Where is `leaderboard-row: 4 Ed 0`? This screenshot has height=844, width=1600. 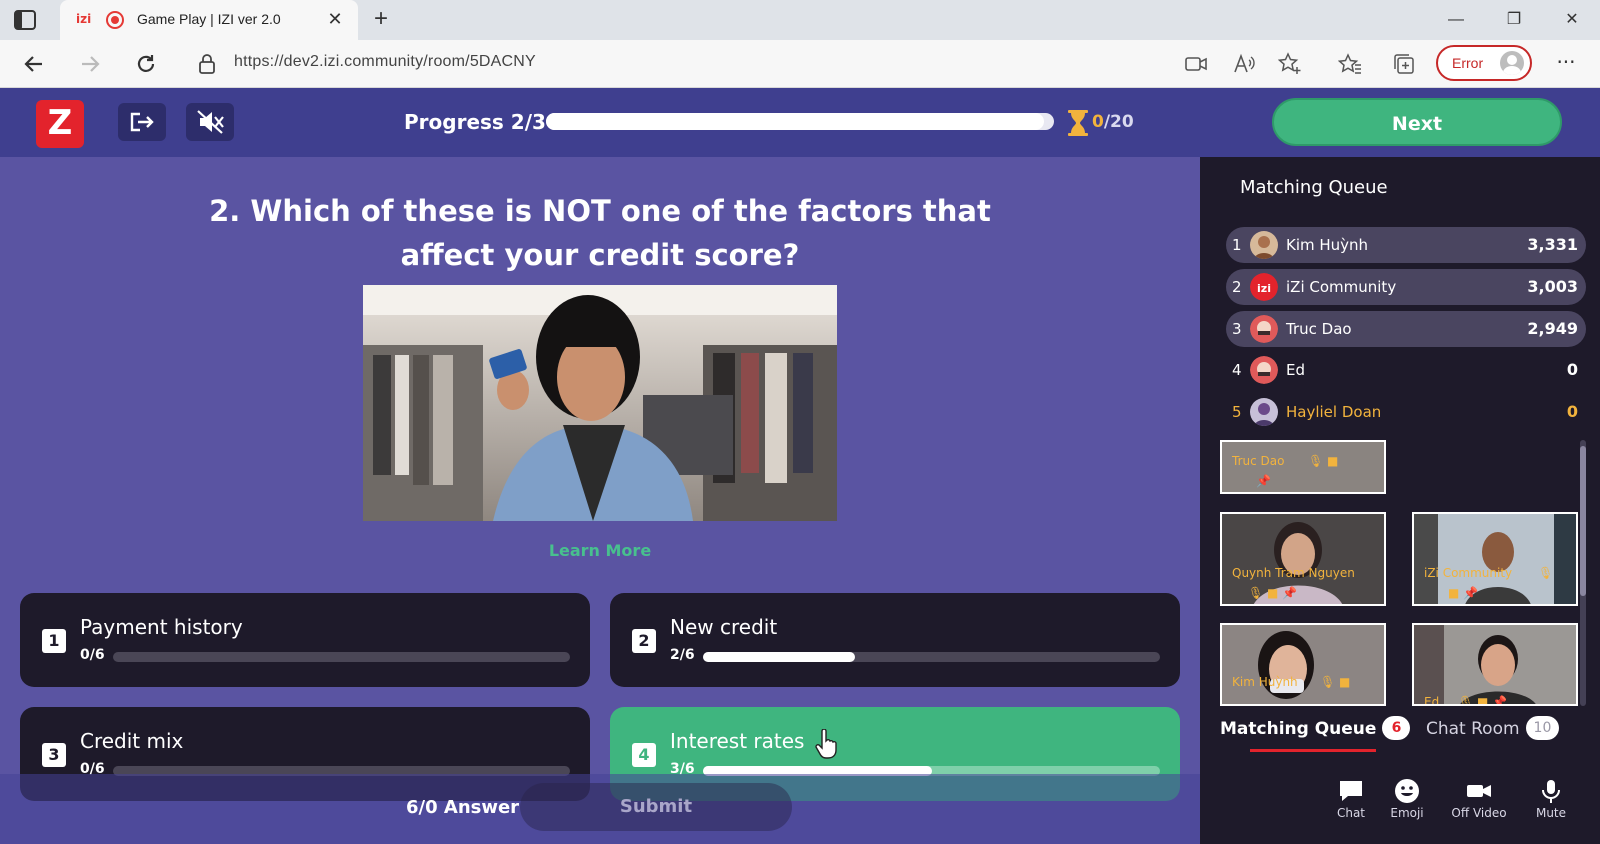 leaderboard-row: 4 Ed 0 is located at coordinates (1406, 370).